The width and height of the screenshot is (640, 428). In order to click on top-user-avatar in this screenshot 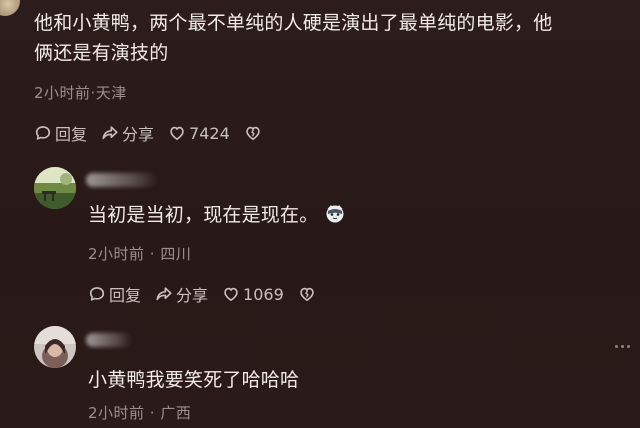, I will do `click(10, 8)`.